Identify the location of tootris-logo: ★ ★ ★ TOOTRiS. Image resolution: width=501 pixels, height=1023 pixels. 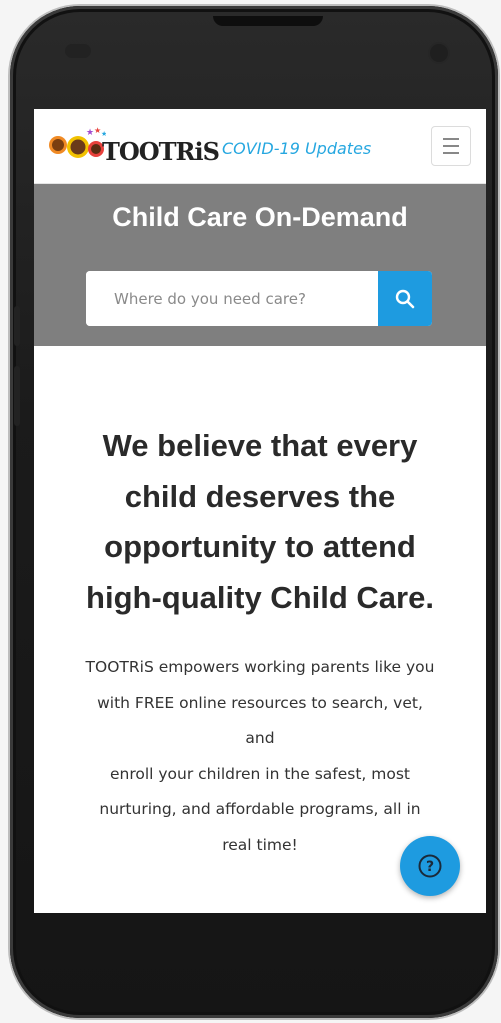
(133, 147).